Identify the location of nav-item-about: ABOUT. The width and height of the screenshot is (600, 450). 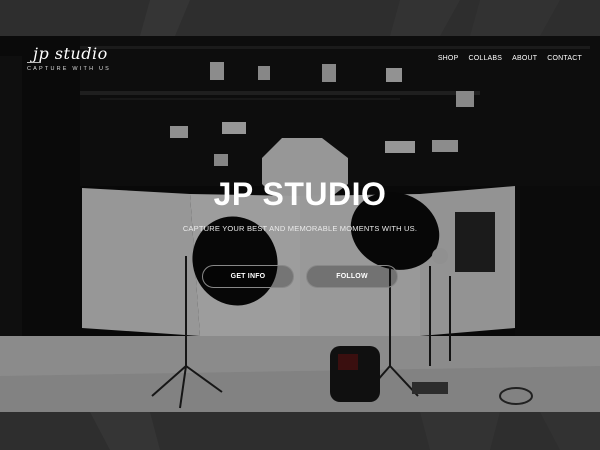
(524, 58).